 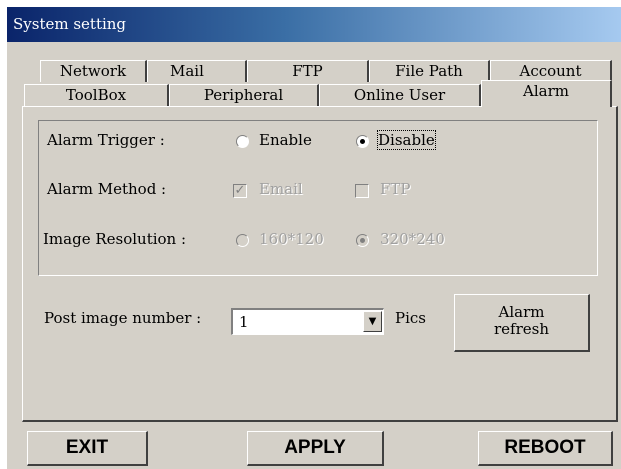 I want to click on alarm-trigger-label: Alarm Trigger :, so click(x=106, y=140).